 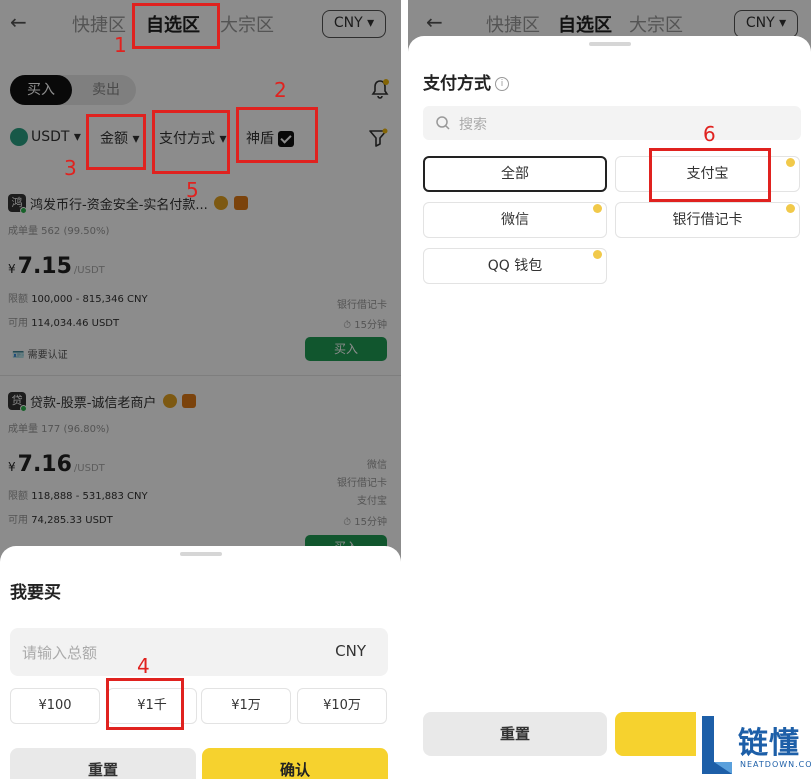 What do you see at coordinates (280, 90) in the screenshot?
I see `annotation-number-2: 2` at bounding box center [280, 90].